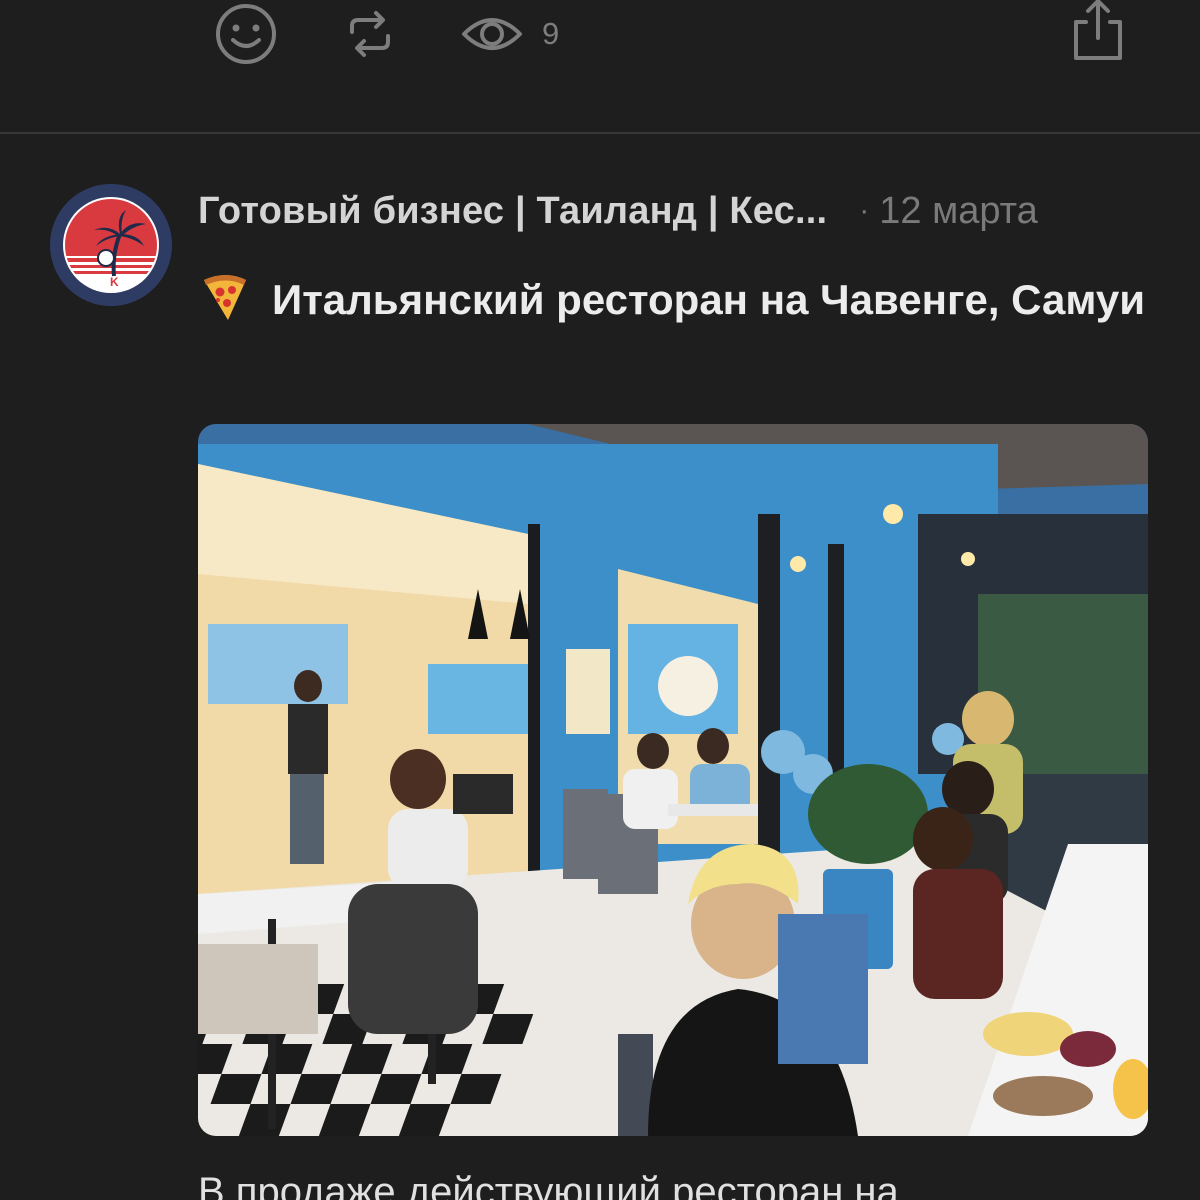 Image resolution: width=1200 pixels, height=1200 pixels. I want to click on previous-post-actions: 9, so click(600, 66).